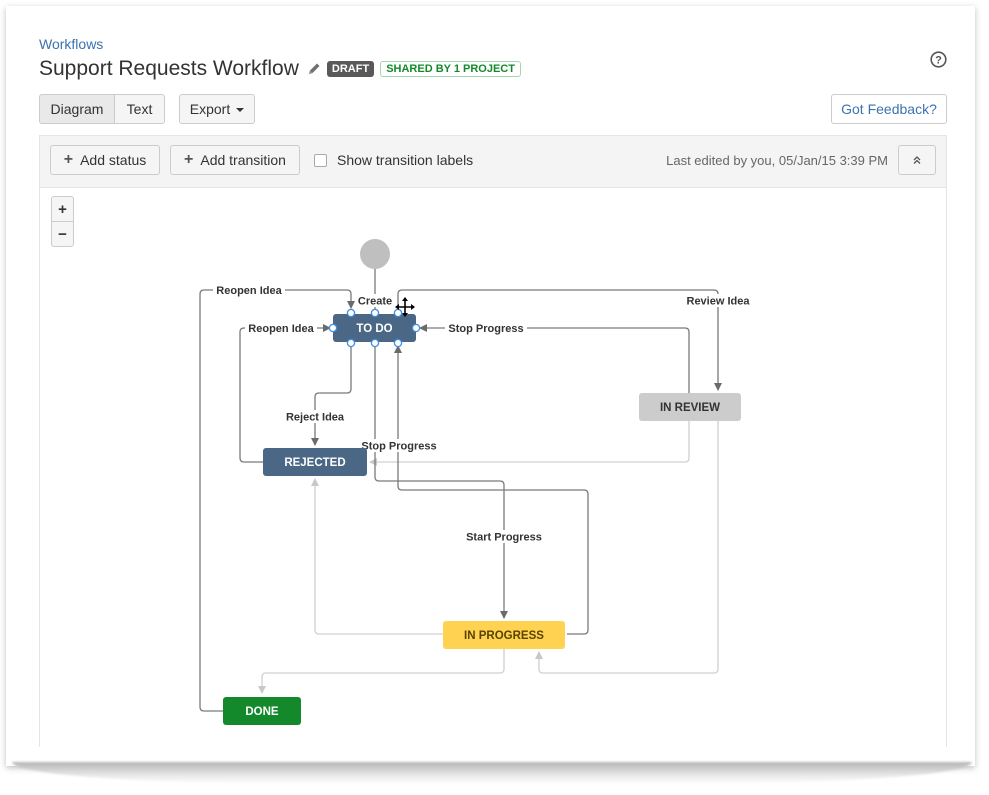 This screenshot has width=989, height=795. What do you see at coordinates (374, 329) in the screenshot?
I see `status-label-todo: TO DO` at bounding box center [374, 329].